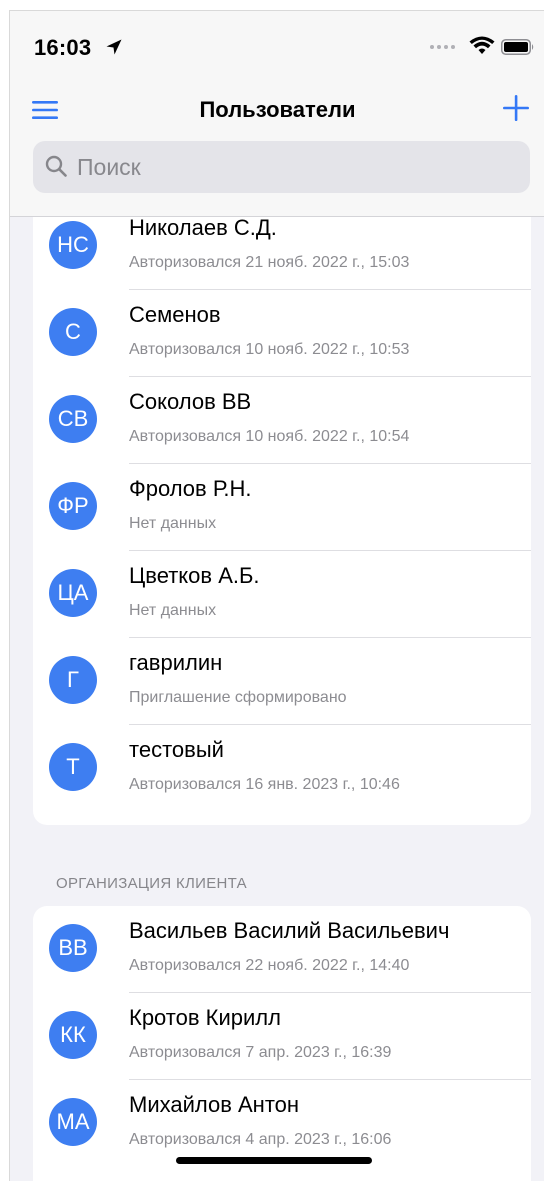 This screenshot has height=1181, width=544. Describe the element at coordinates (269, 349) in the screenshot. I see `user-status: Авторизовался 10 нояб. 2022 г., 10:53` at that location.